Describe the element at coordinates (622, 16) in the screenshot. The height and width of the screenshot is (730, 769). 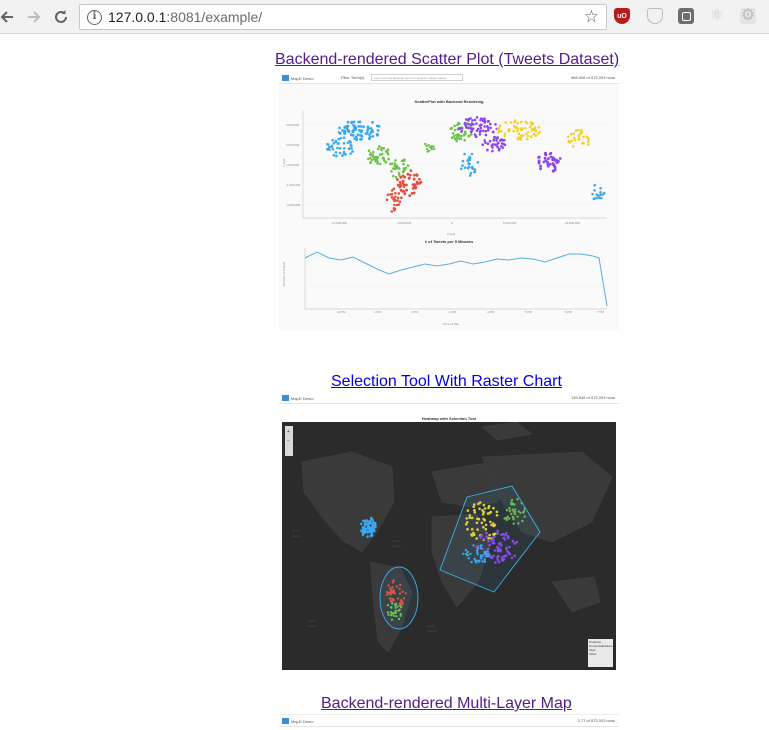
I see `ublock-origin-icon: uO` at that location.